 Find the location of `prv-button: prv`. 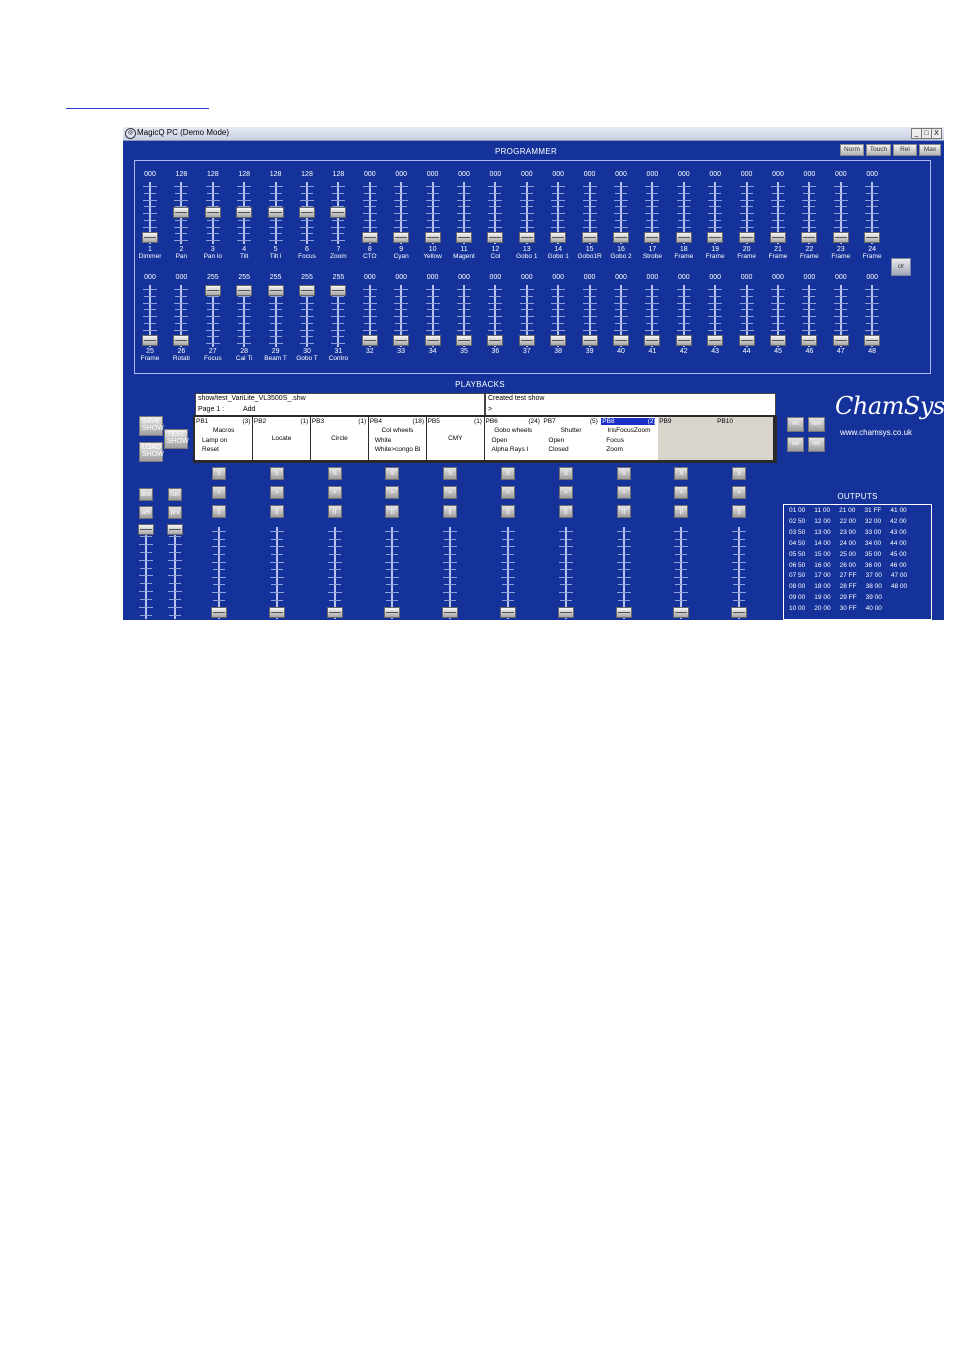

prv-button: prv is located at coordinates (175, 512).